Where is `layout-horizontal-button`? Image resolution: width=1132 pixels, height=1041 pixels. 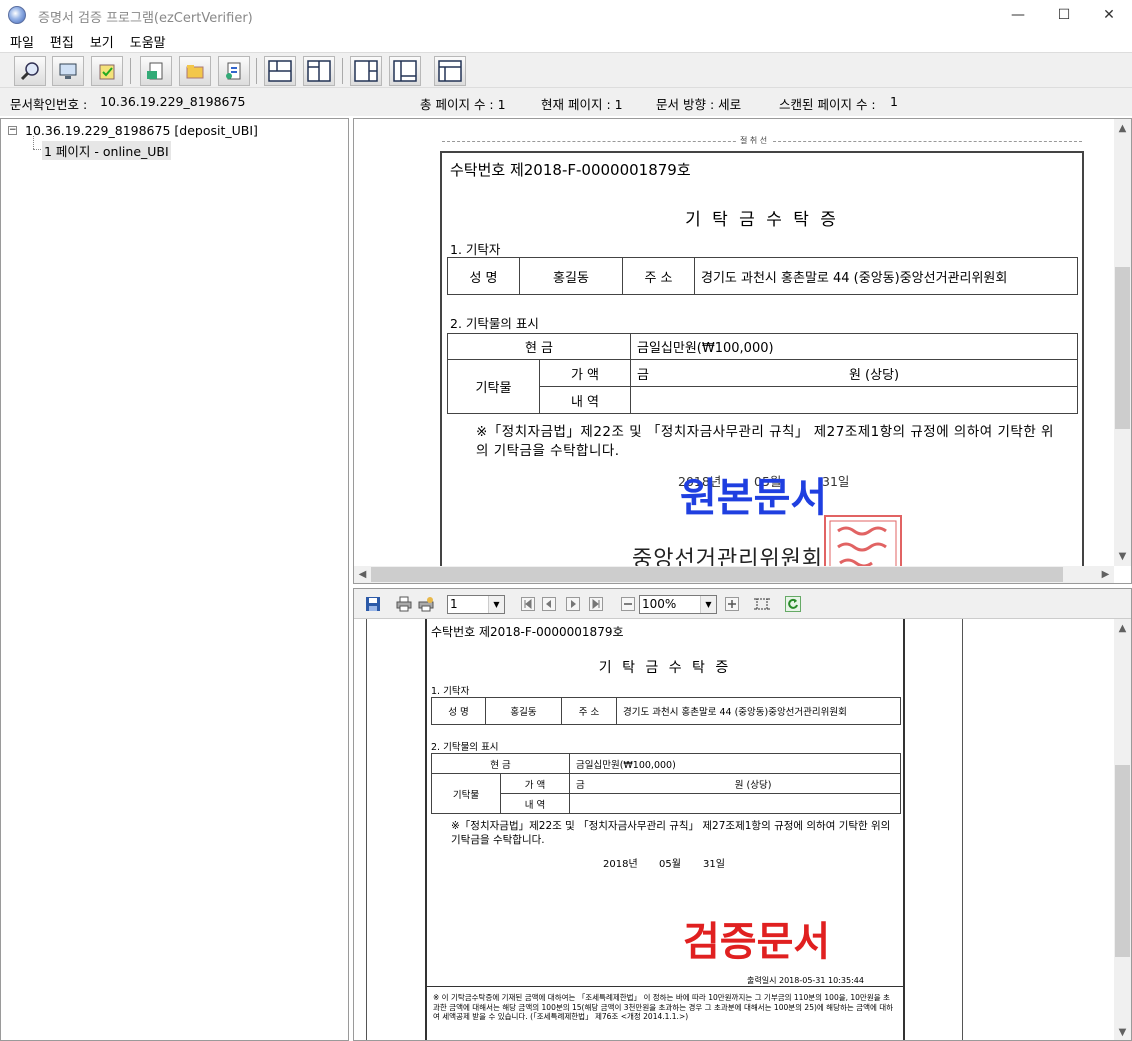
layout-horizontal-button is located at coordinates (280, 71).